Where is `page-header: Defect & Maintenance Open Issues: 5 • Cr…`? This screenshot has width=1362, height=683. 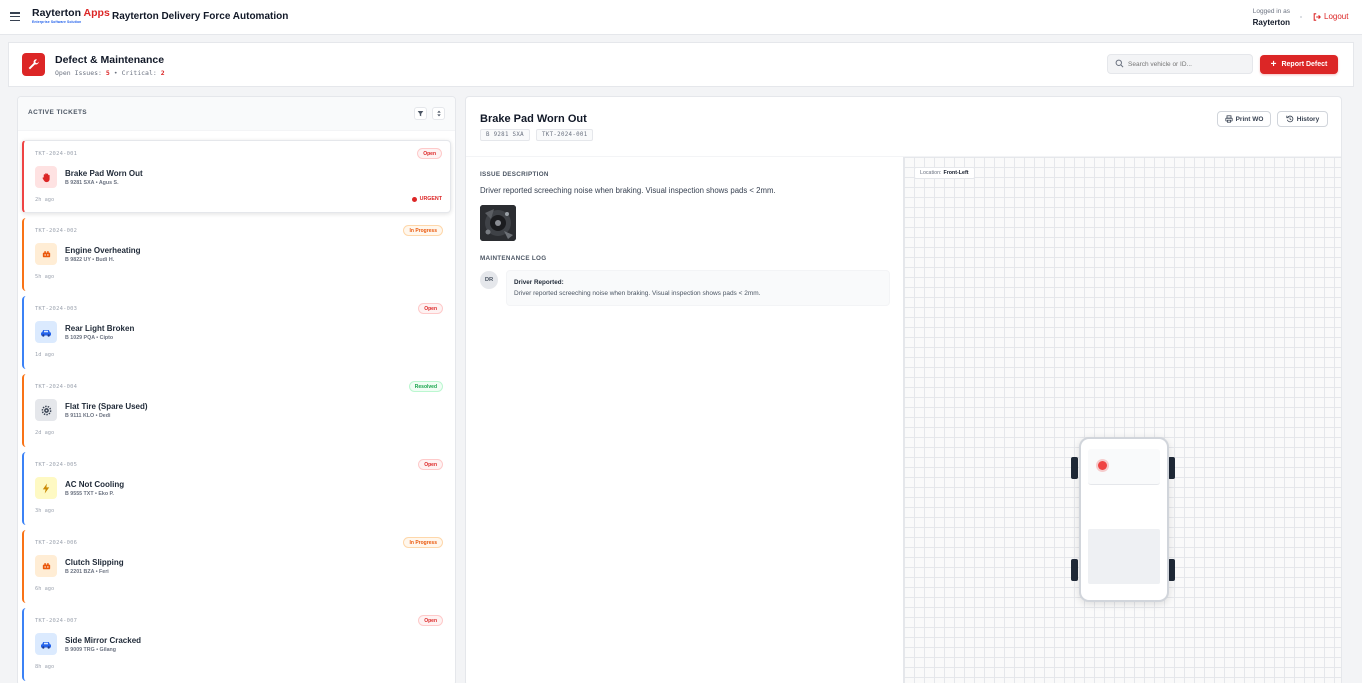 page-header: Defect & Maintenance Open Issues: 5 • Cr… is located at coordinates (681, 64).